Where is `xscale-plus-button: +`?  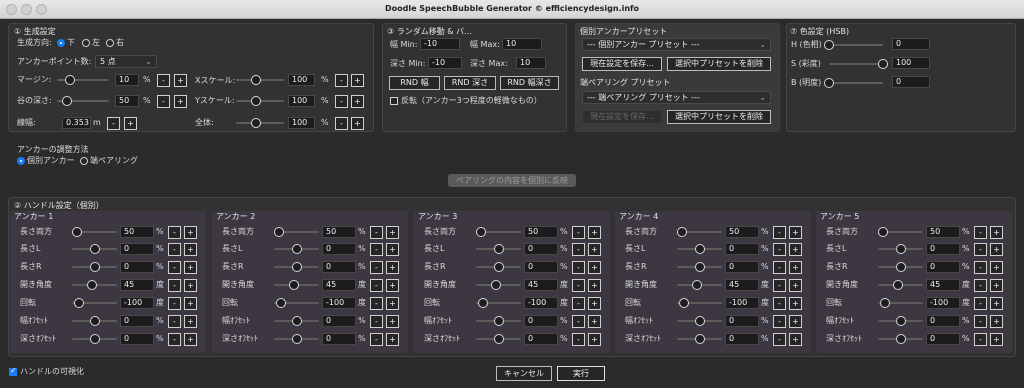 xscale-plus-button: + is located at coordinates (357, 80).